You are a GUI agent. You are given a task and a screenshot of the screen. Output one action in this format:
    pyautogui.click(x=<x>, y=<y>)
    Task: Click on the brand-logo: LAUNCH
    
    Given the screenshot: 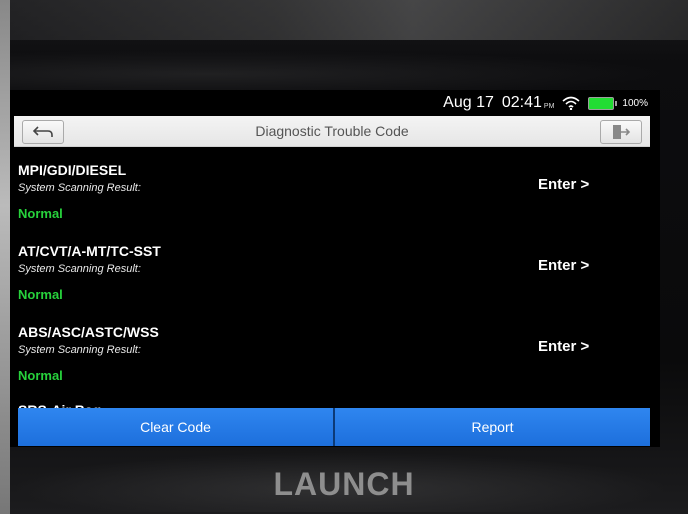 What is the action you would take?
    pyautogui.click(x=344, y=484)
    